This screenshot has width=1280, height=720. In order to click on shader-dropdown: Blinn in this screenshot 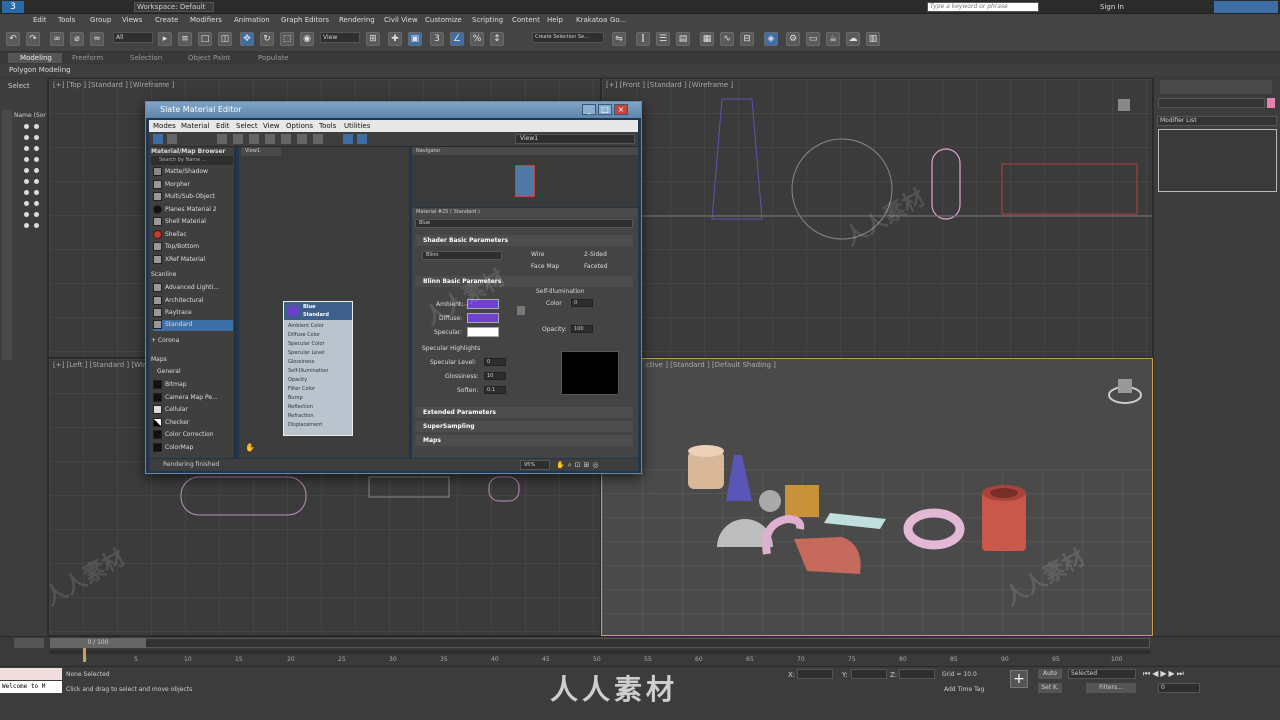, I will do `click(462, 255)`.